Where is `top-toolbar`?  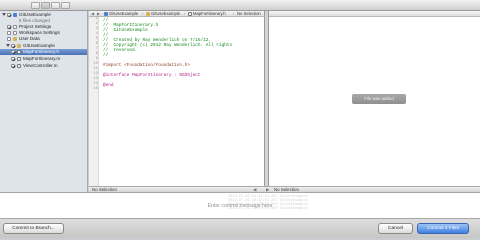 top-toolbar is located at coordinates (240, 5).